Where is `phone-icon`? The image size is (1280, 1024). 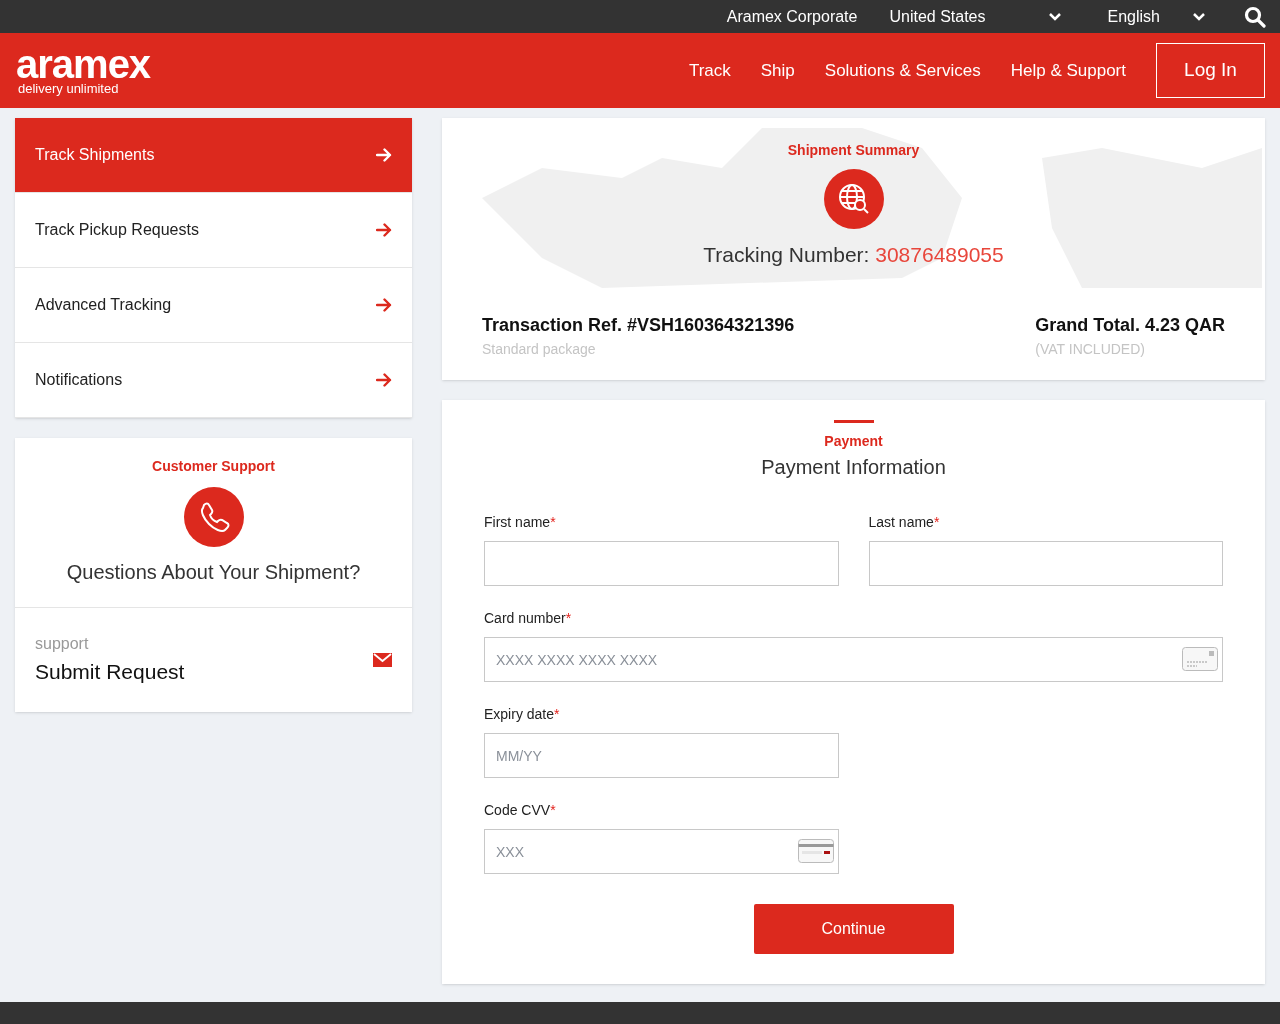
phone-icon is located at coordinates (213, 517).